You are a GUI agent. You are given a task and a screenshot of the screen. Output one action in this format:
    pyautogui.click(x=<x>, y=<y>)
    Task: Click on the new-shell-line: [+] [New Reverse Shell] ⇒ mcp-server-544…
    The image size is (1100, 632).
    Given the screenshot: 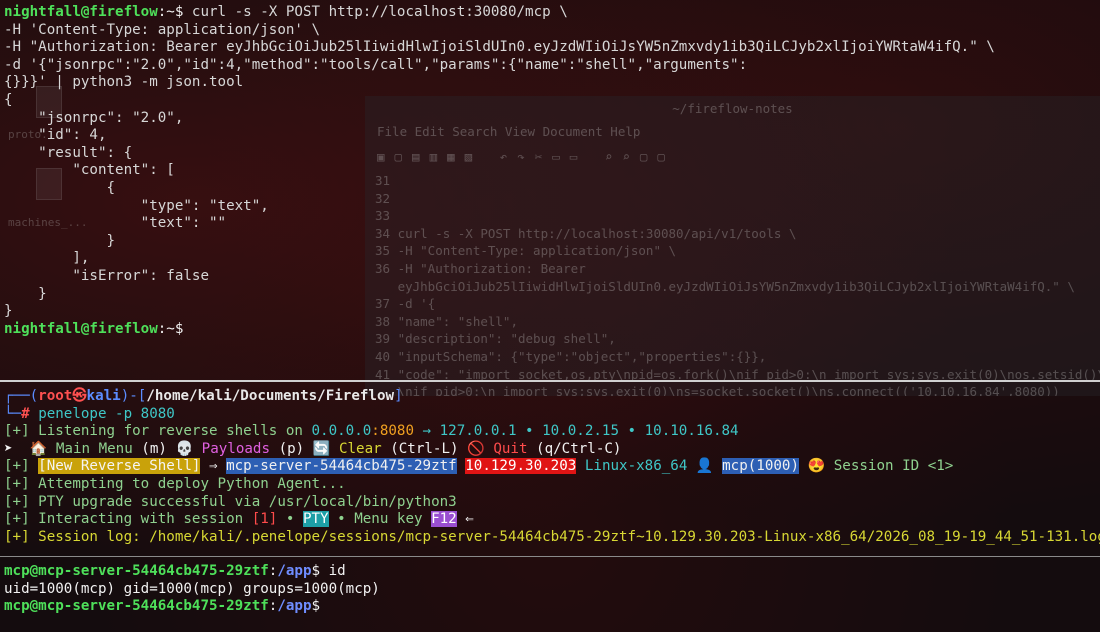 What is the action you would take?
    pyautogui.click(x=552, y=467)
    